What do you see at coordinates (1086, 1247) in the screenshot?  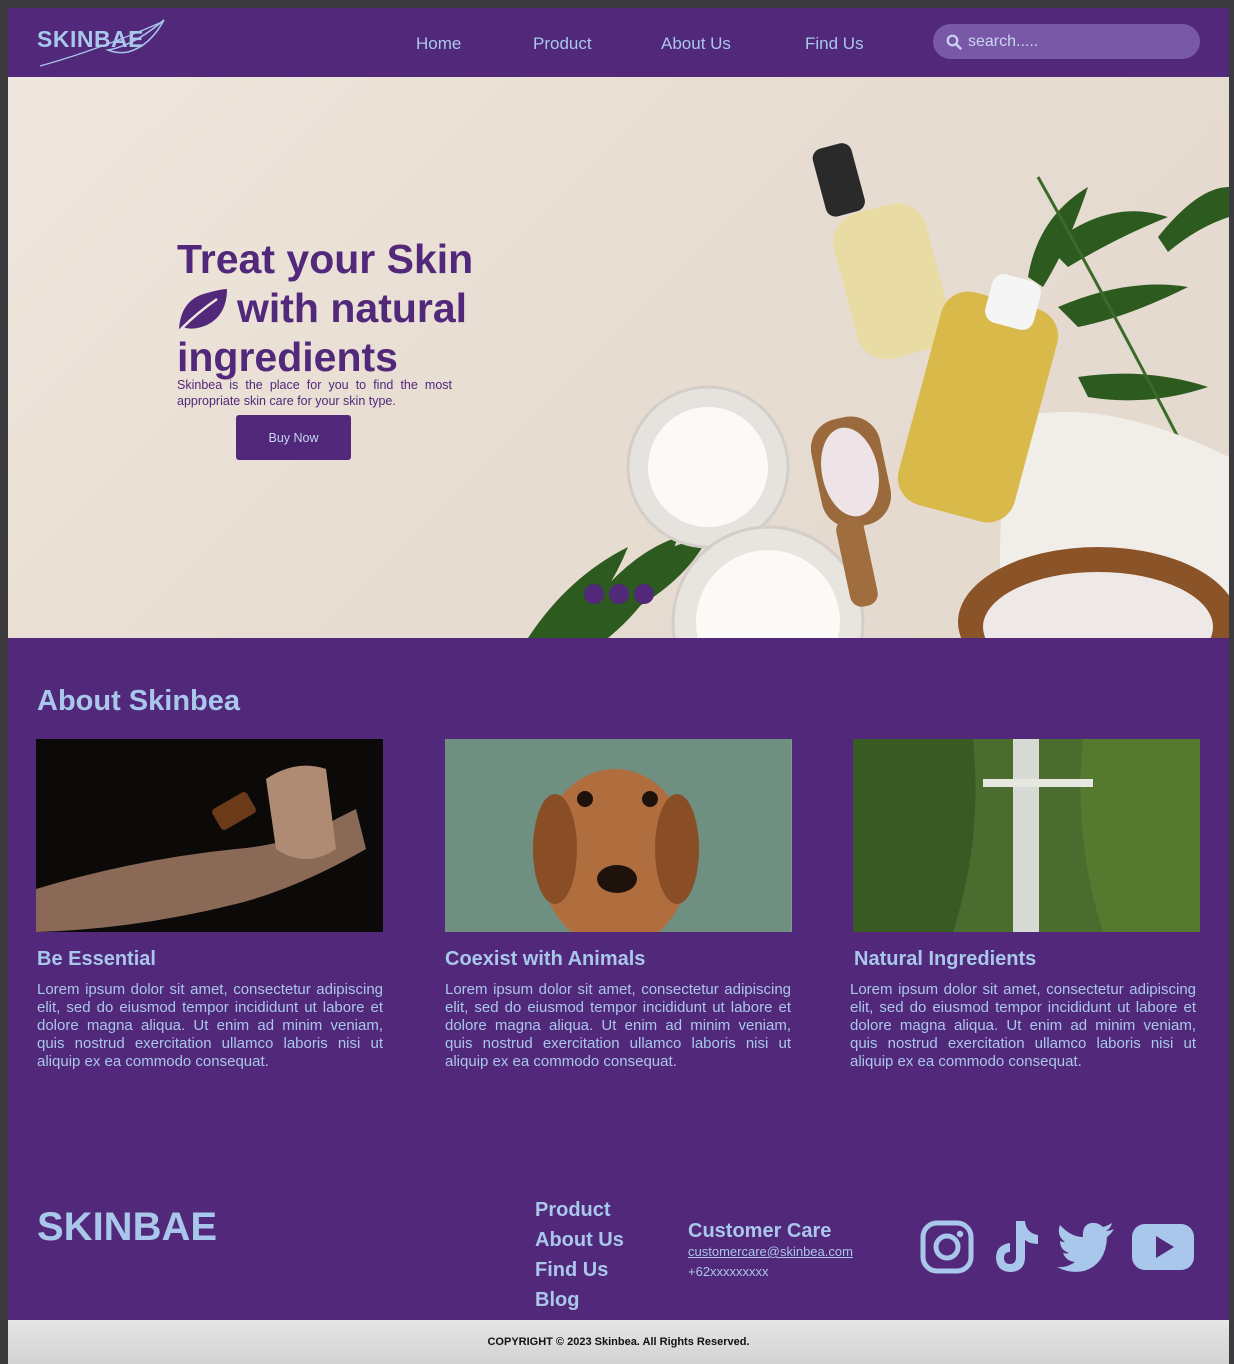 I see `twitter-icon` at bounding box center [1086, 1247].